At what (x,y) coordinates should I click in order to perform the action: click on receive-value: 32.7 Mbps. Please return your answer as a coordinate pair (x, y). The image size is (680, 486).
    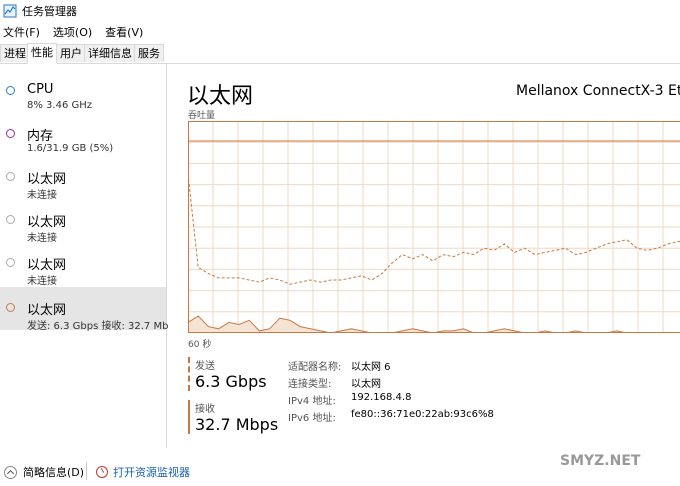
    Looking at the image, I should click on (237, 424).